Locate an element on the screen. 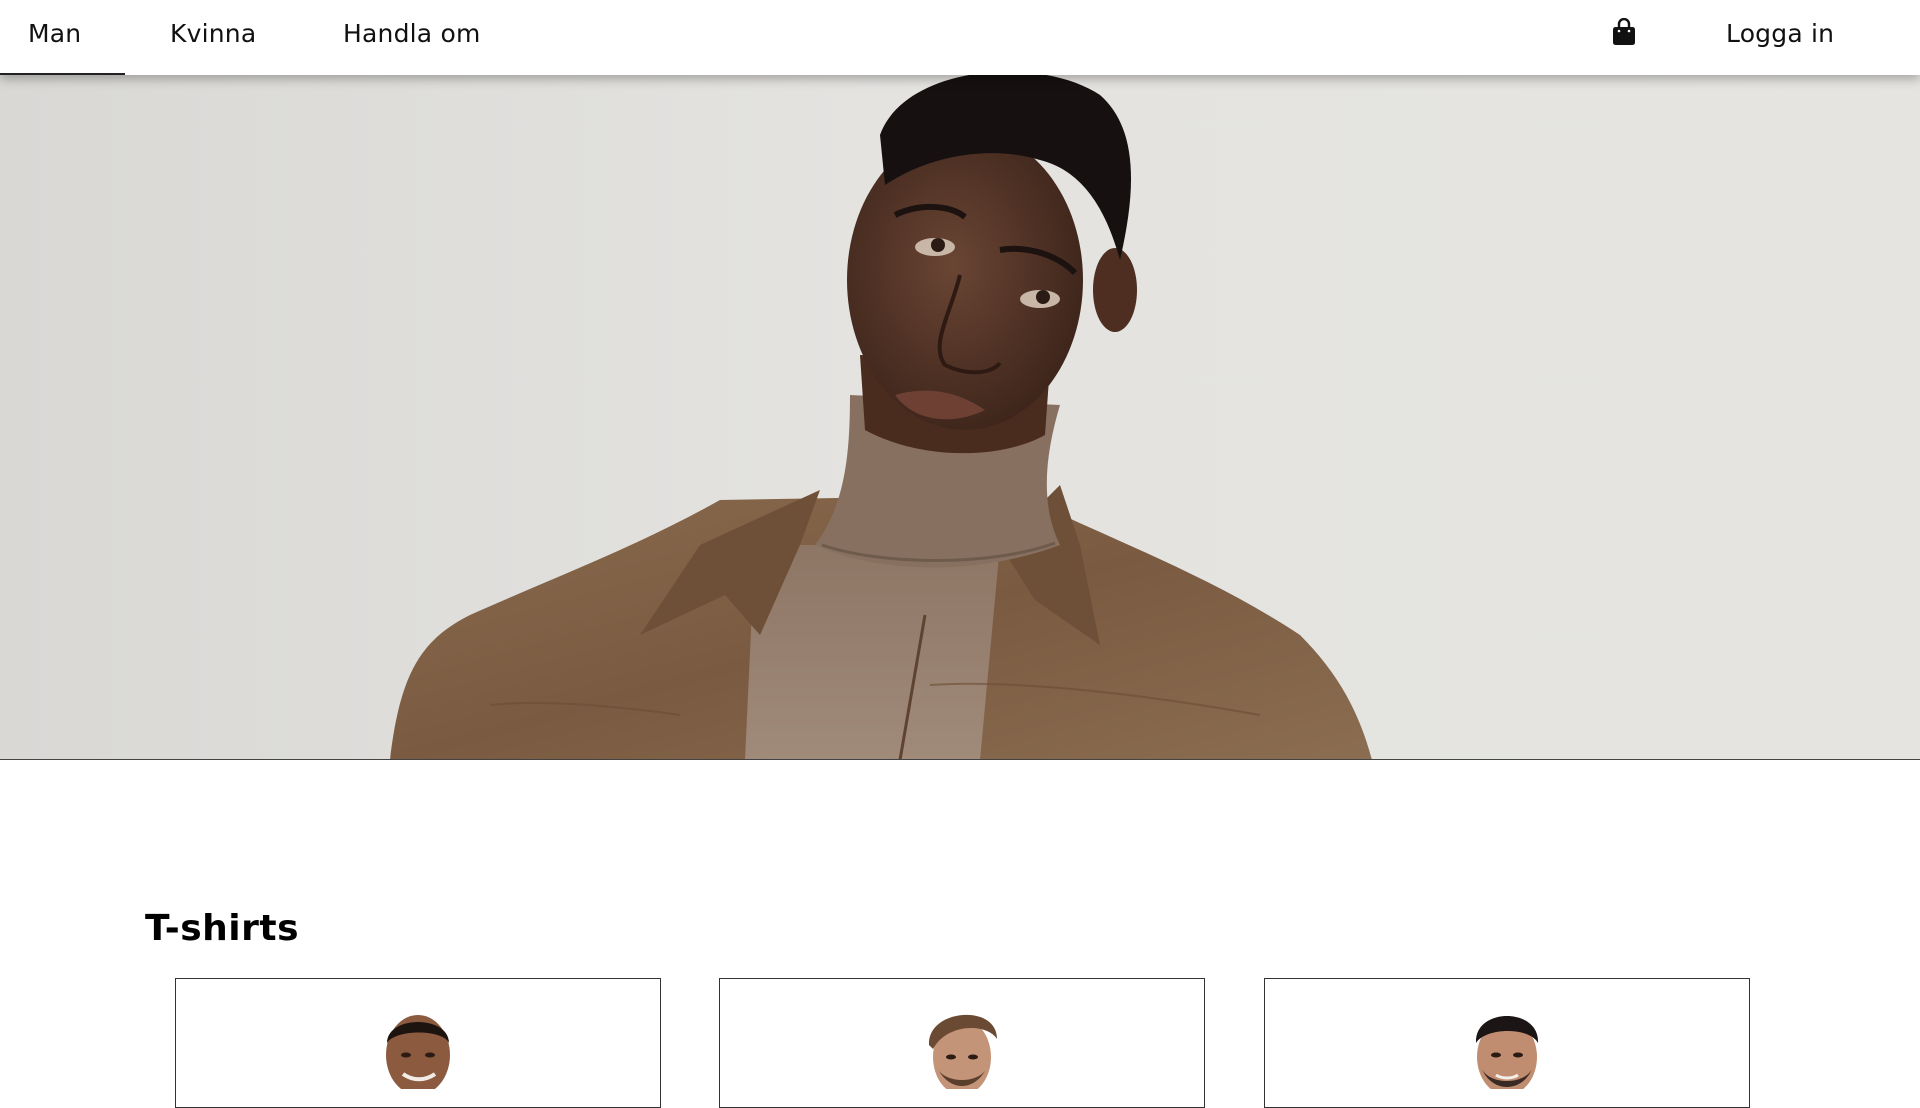  section-title-tshirts: T-shirts is located at coordinates (222, 928).